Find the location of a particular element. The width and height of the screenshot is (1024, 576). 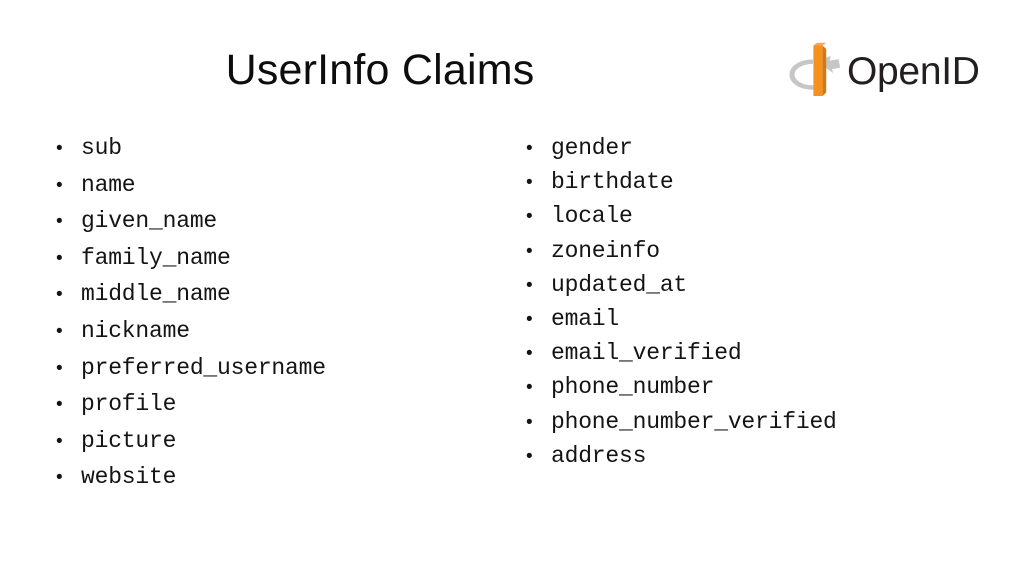

claim-label: family_name is located at coordinates (156, 257).